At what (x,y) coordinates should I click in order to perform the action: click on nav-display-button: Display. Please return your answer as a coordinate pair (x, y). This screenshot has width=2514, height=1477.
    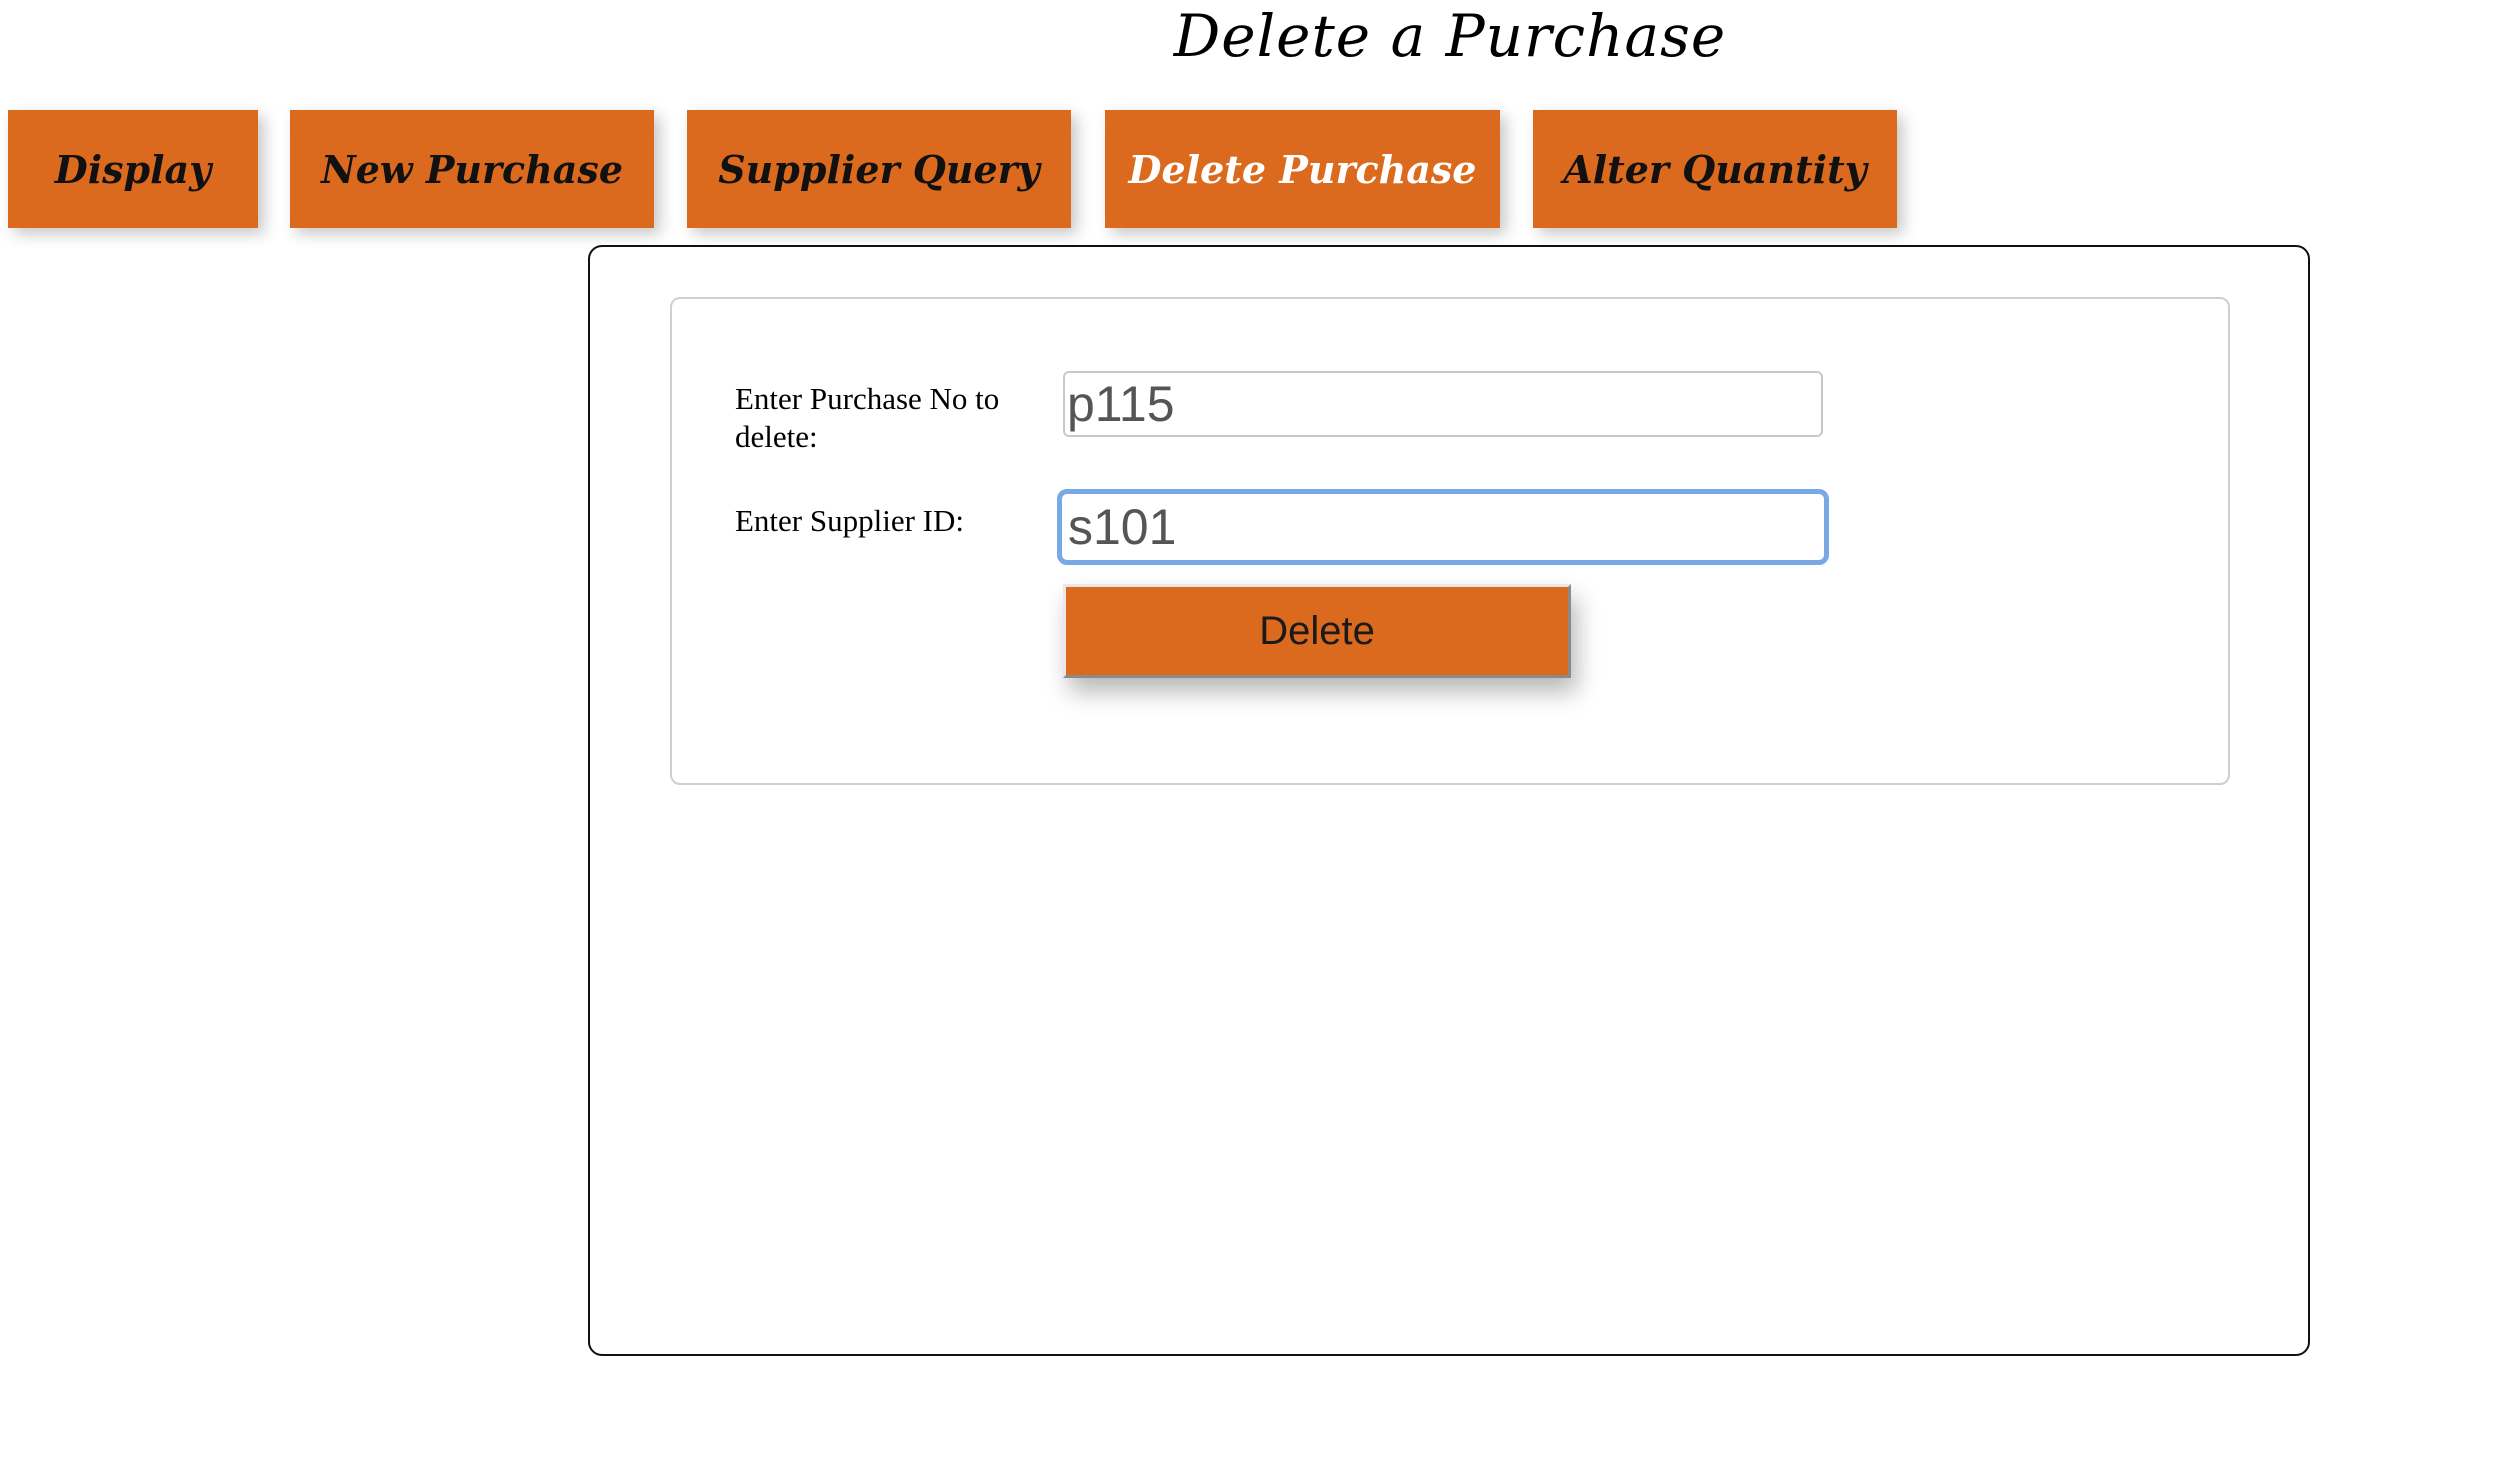
    Looking at the image, I should click on (133, 169).